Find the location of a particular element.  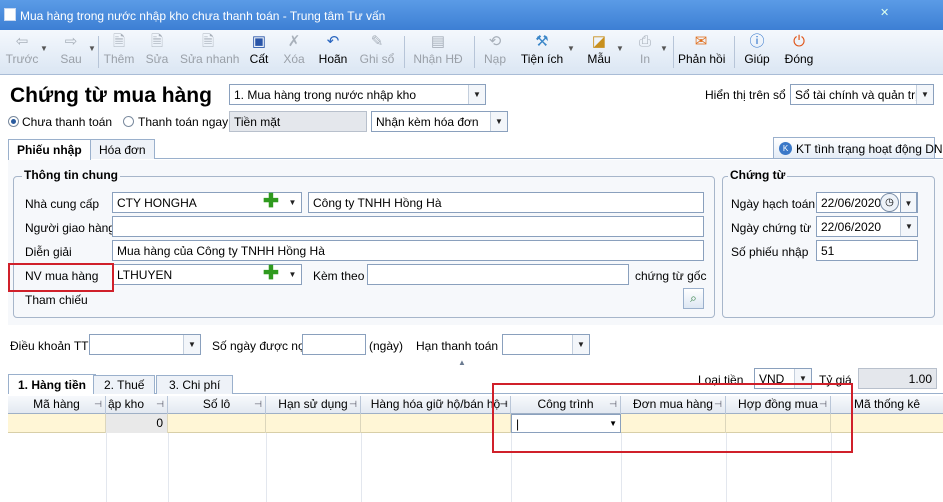

xoa-button: ✗ Xóa is located at coordinates (294, 52).